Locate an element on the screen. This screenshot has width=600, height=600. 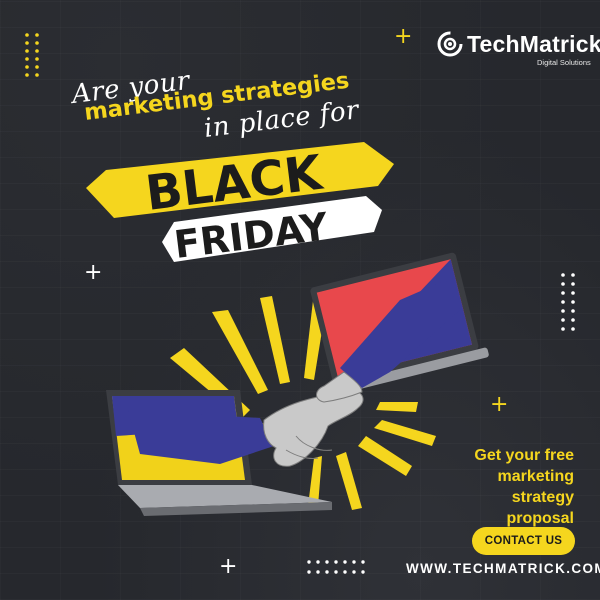
brand-logo: TechMatrick Digital Solutions is located at coordinates (518, 51).